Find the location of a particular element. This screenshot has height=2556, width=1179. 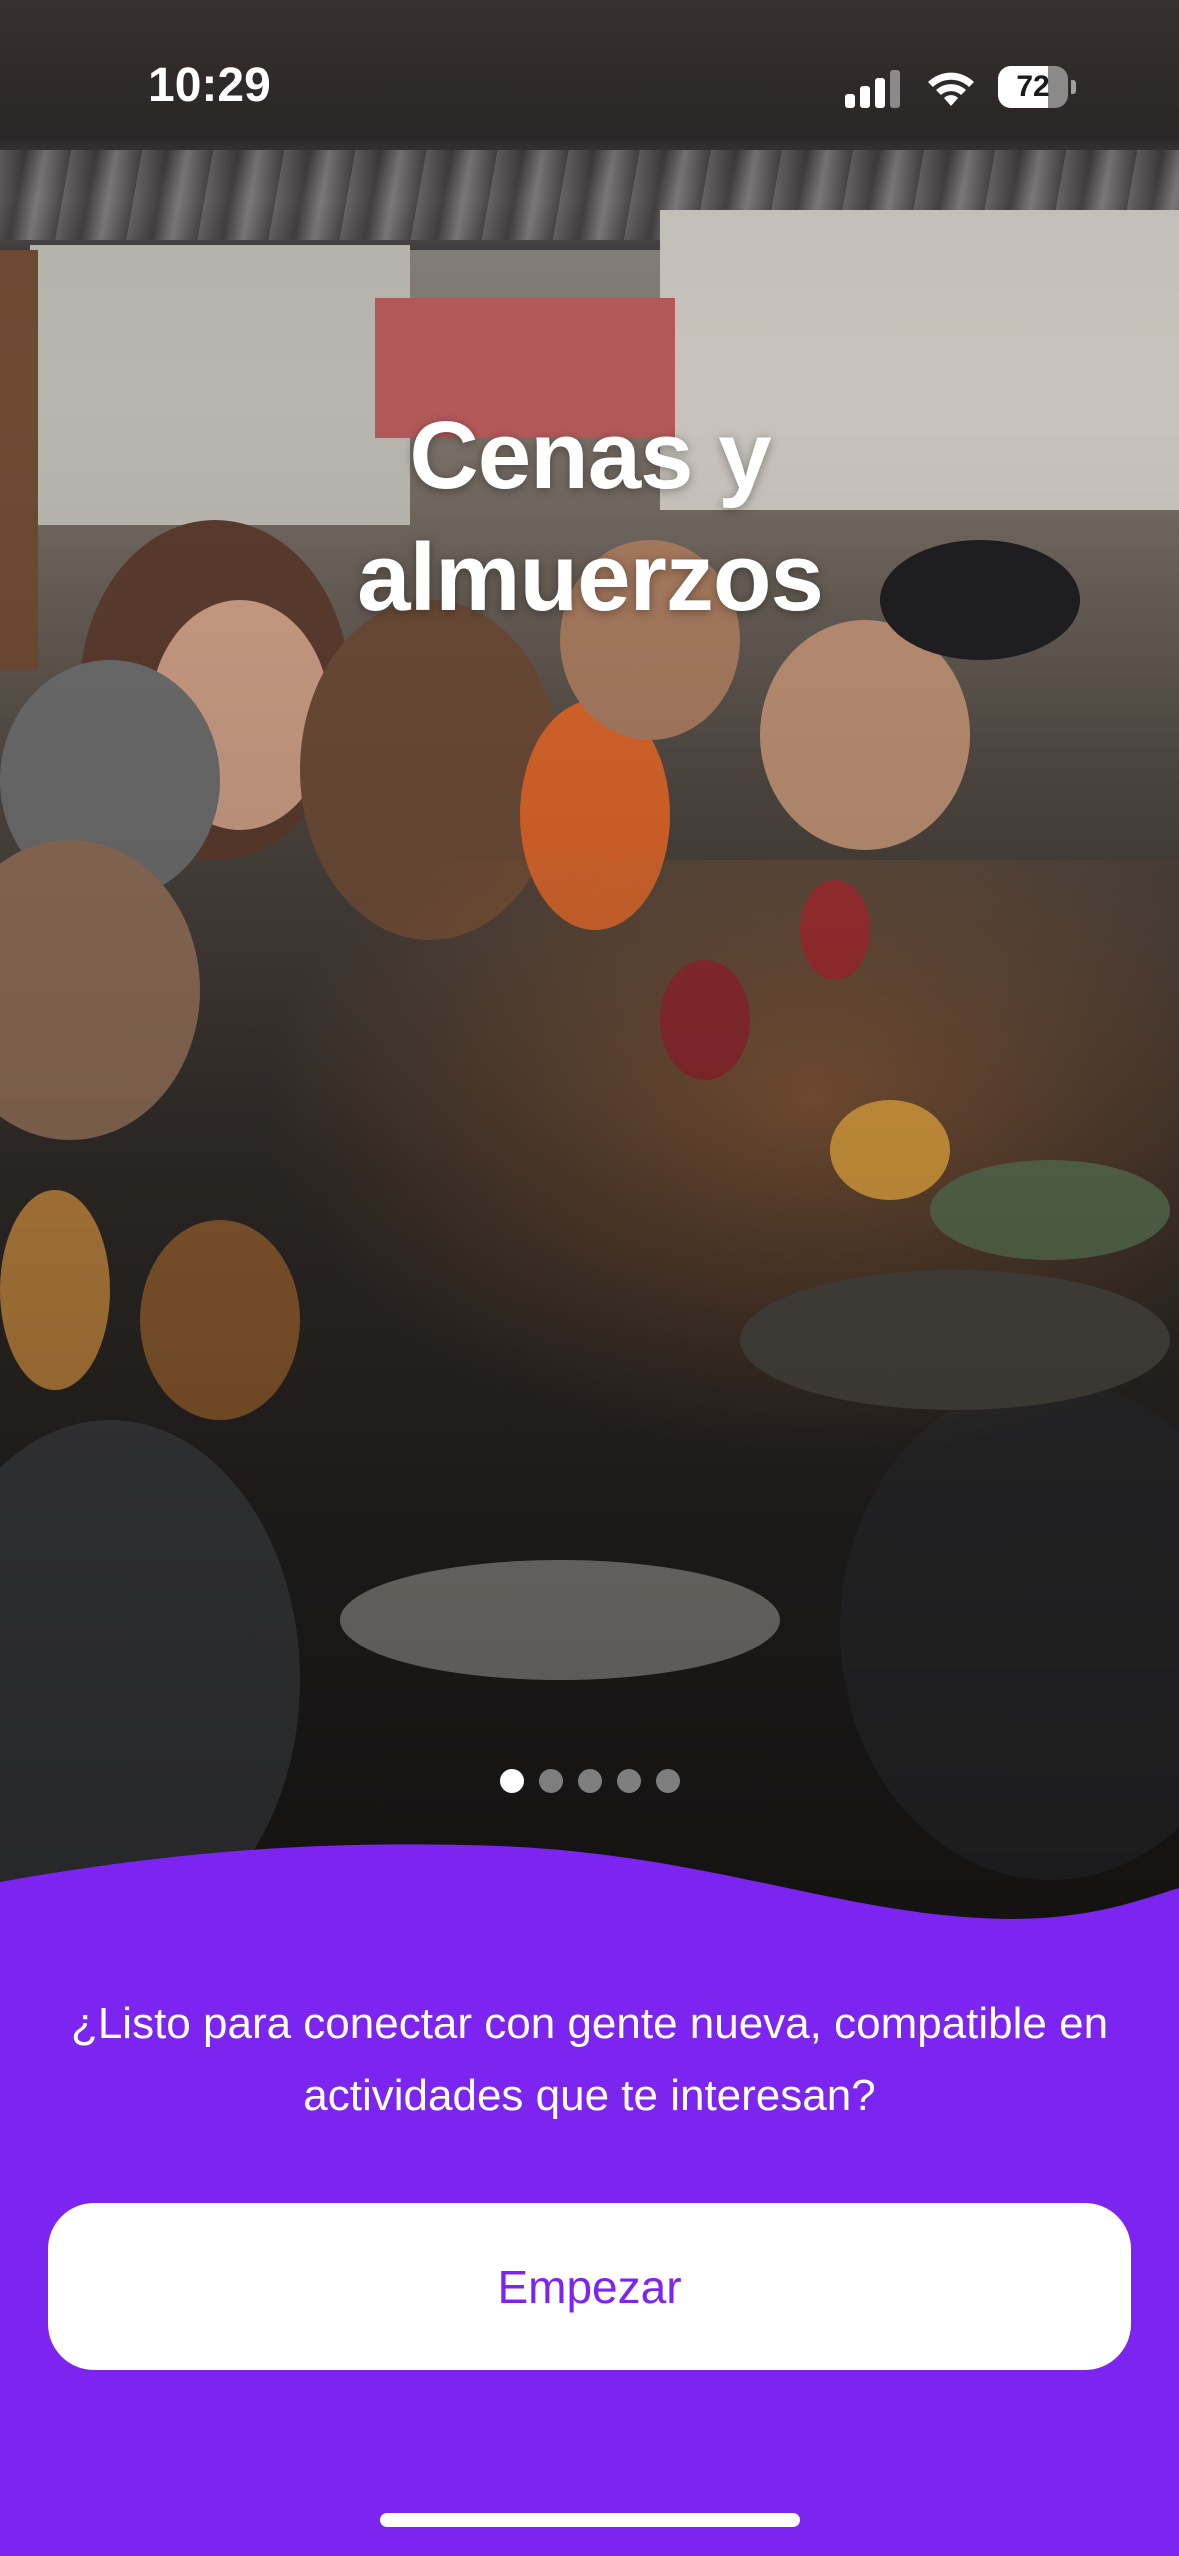

page-dot-active is located at coordinates (511, 1781).